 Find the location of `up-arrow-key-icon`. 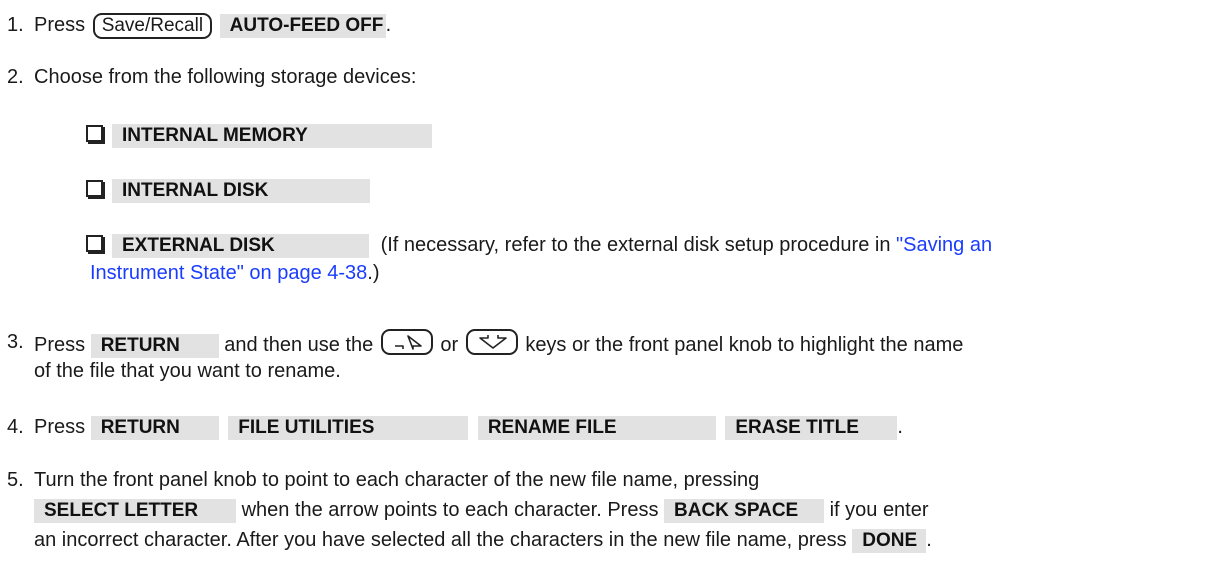

up-arrow-key-icon is located at coordinates (406, 342).